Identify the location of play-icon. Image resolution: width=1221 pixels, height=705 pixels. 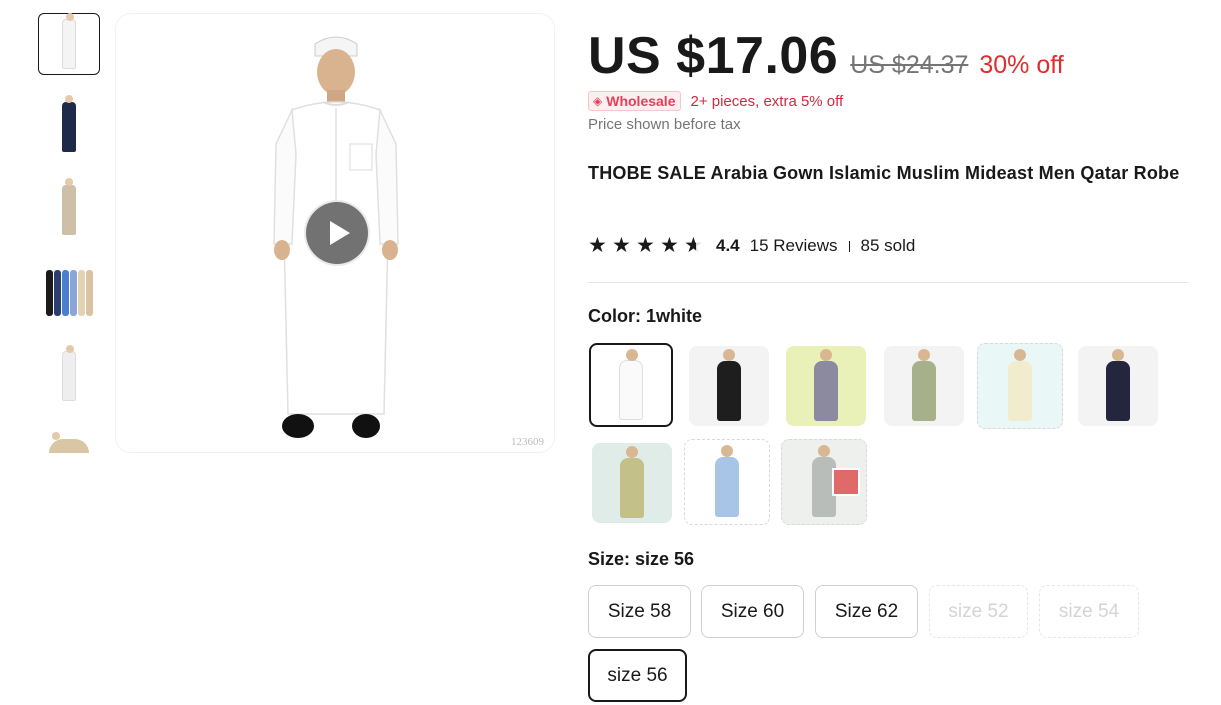
(339, 233).